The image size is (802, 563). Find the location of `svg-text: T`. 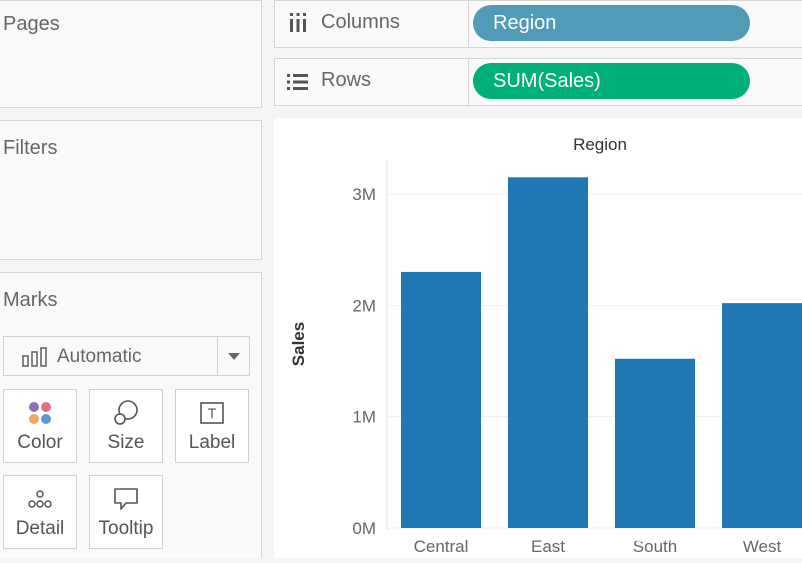

svg-text: T is located at coordinates (212, 413).